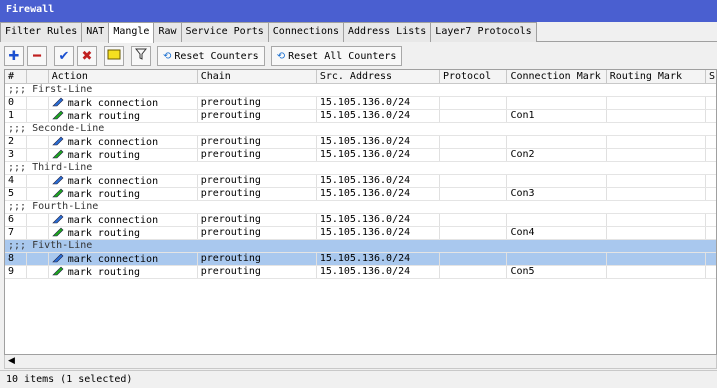 This screenshot has height=388, width=717. What do you see at coordinates (131, 32) in the screenshot?
I see `tab-mangle: Mangle` at bounding box center [131, 32].